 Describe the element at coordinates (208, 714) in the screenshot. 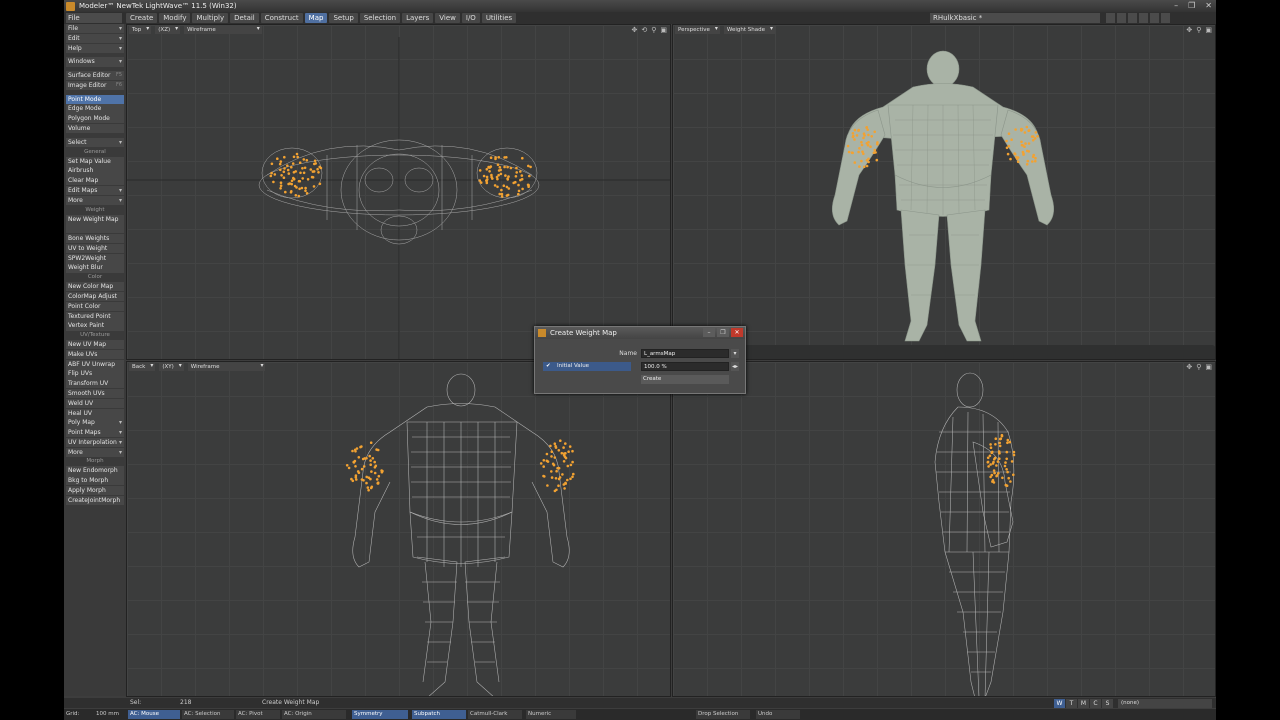

I see `toolbar-ac-selection: AC: Selection` at that location.